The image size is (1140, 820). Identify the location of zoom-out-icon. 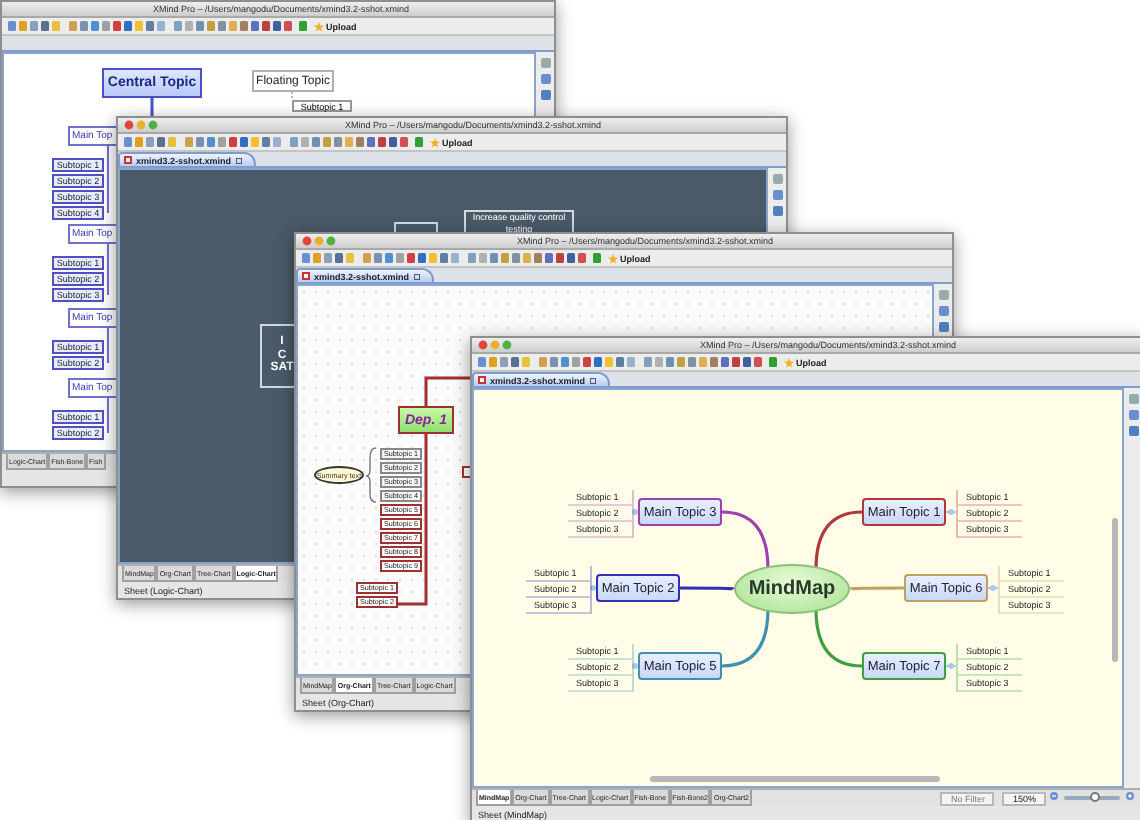
(1054, 796).